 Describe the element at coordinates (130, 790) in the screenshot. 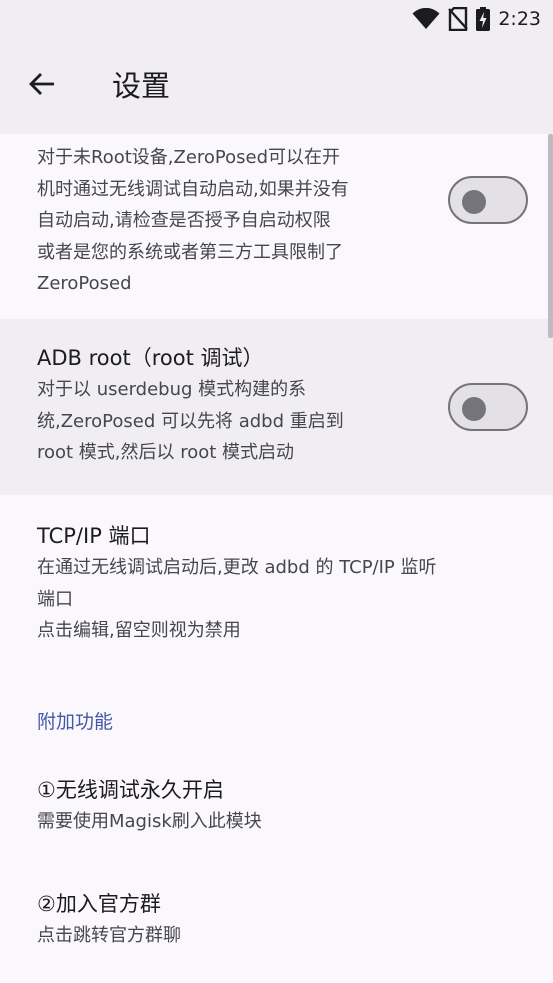

I see `pref-title: ①无线调试永久开启` at that location.